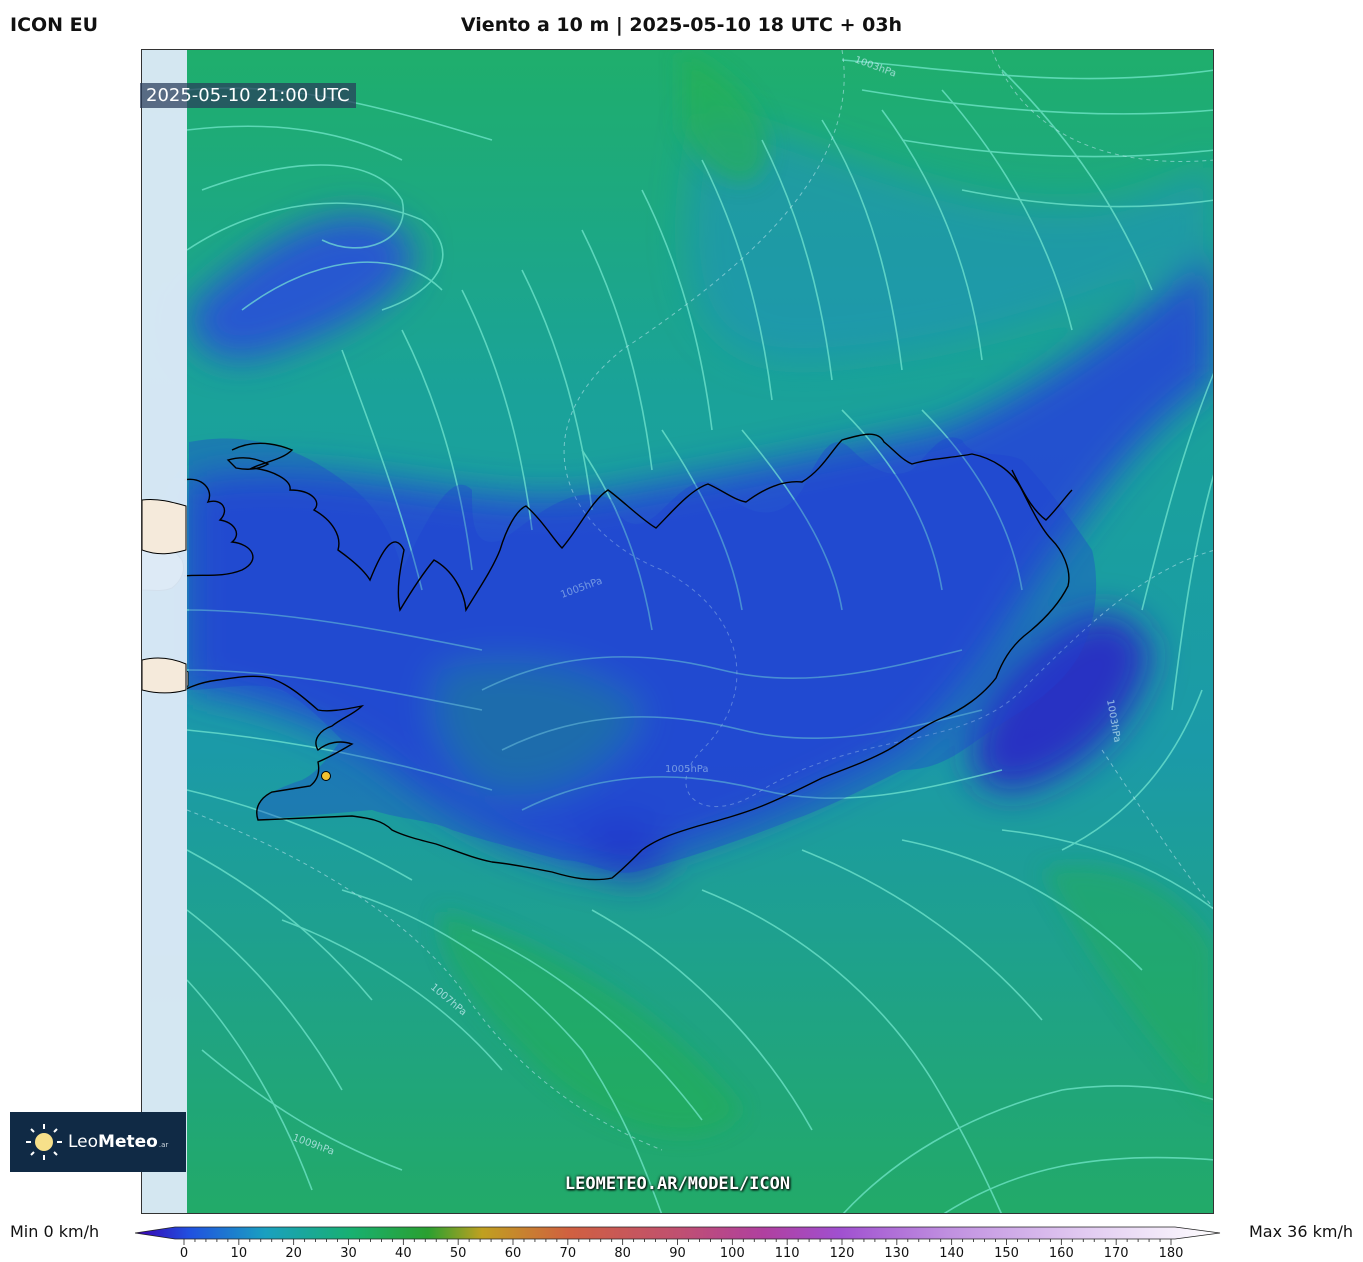 The width and height of the screenshot is (1363, 1262). Describe the element at coordinates (403, 1253) in the screenshot. I see `colorbar-tick-label: 40` at that location.